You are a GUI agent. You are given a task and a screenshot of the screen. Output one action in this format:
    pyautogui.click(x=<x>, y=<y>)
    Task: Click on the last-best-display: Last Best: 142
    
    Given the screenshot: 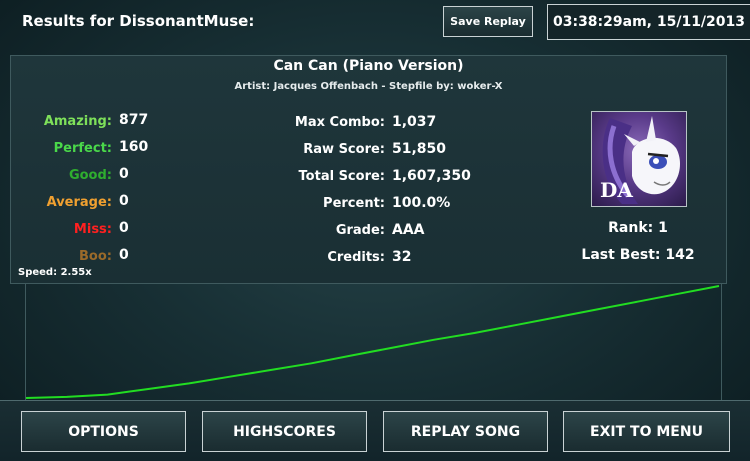 What is the action you would take?
    pyautogui.click(x=638, y=255)
    